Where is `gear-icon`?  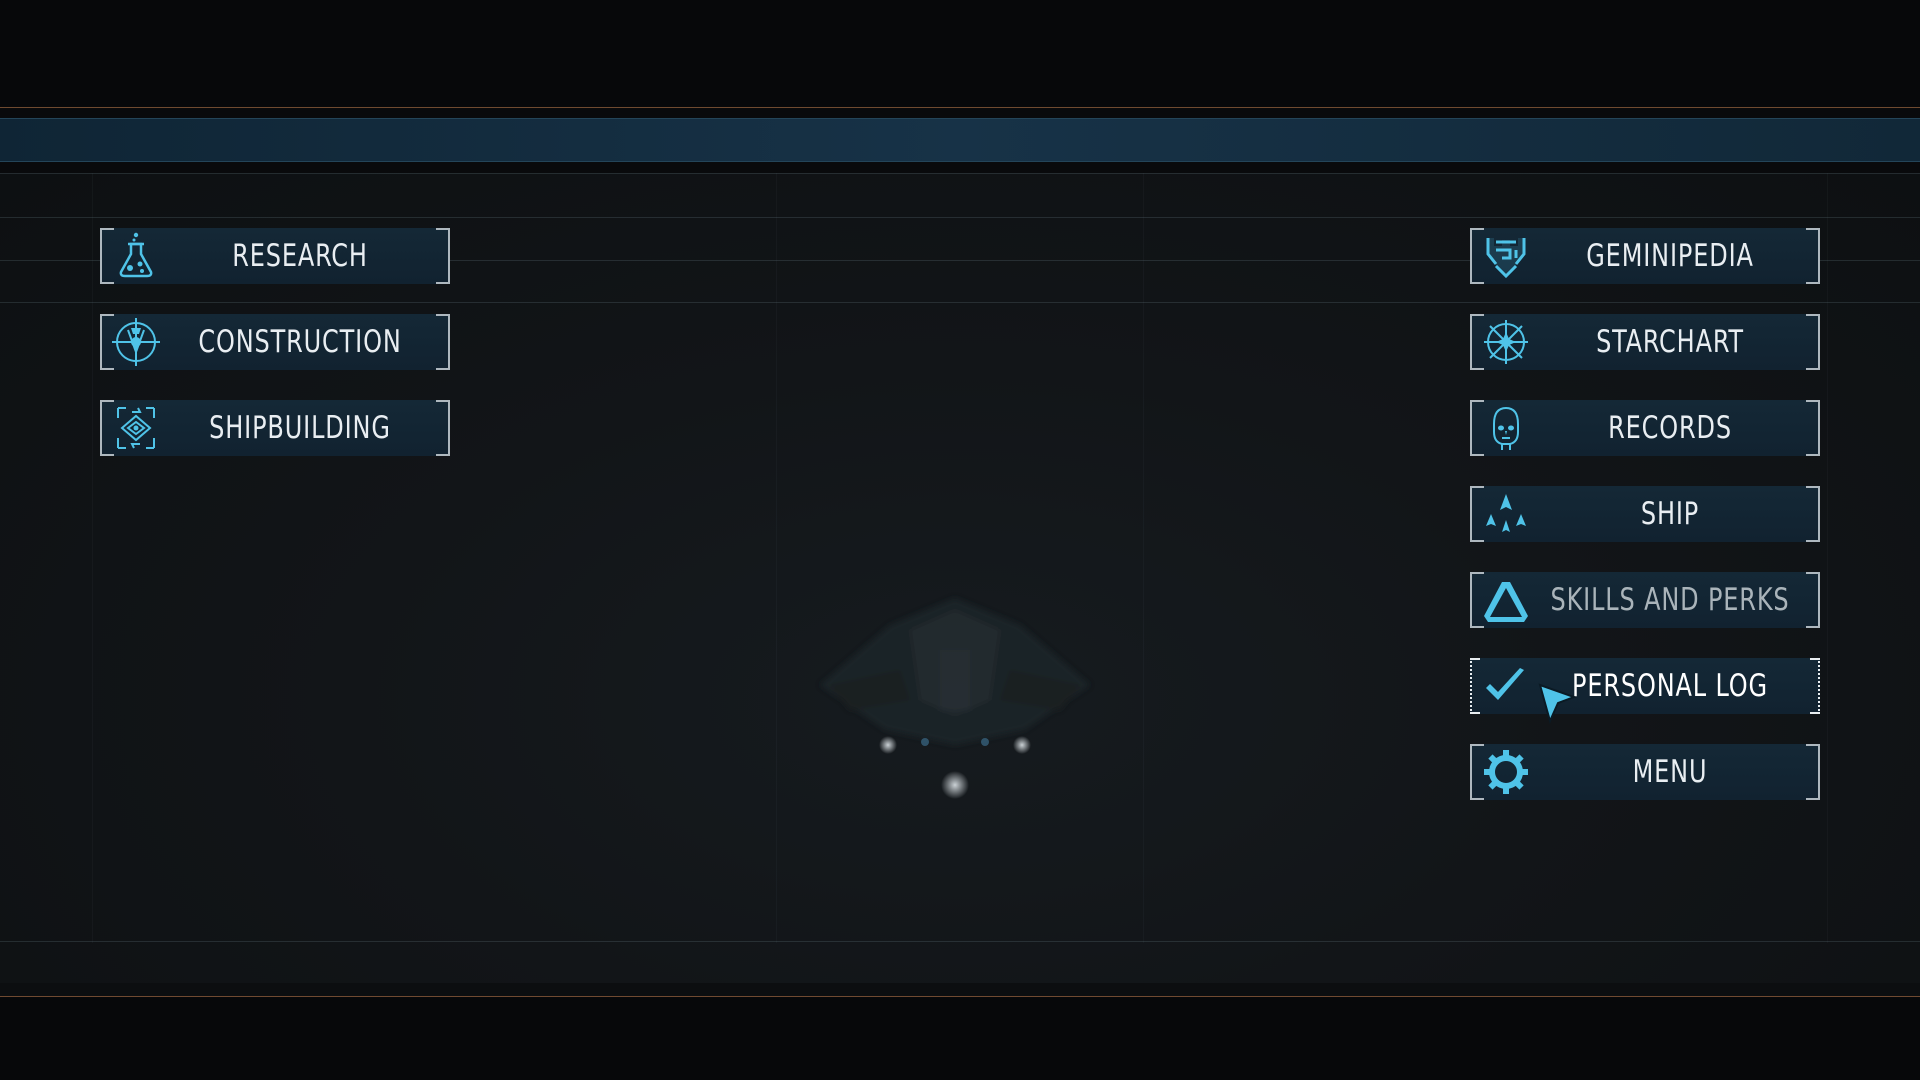 gear-icon is located at coordinates (1506, 772).